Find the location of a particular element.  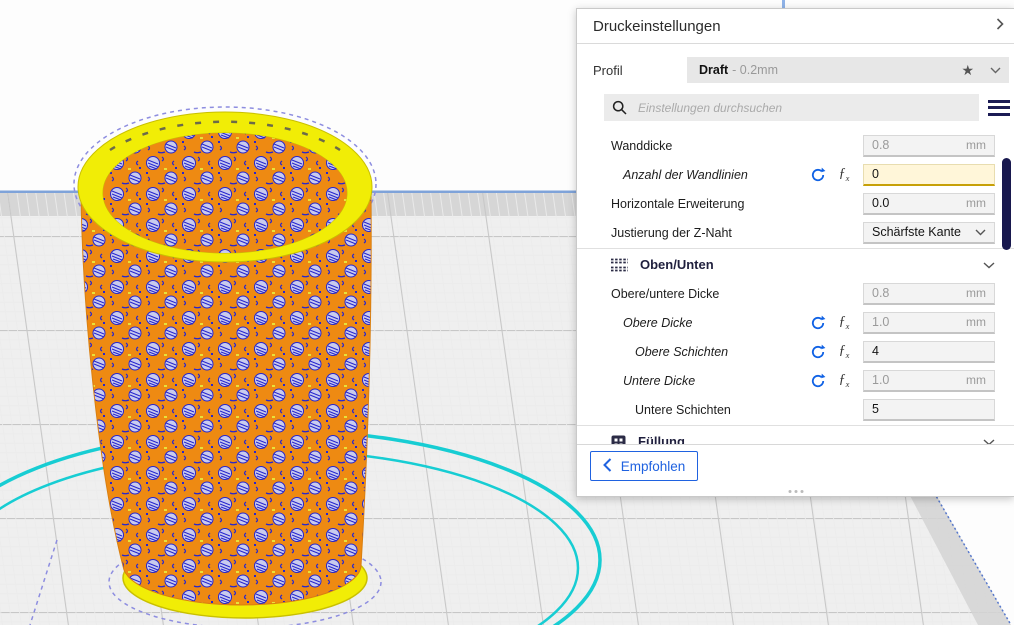

setting-row-horizontal-expansion: Horizontale Erweiterung mm is located at coordinates (795, 203).